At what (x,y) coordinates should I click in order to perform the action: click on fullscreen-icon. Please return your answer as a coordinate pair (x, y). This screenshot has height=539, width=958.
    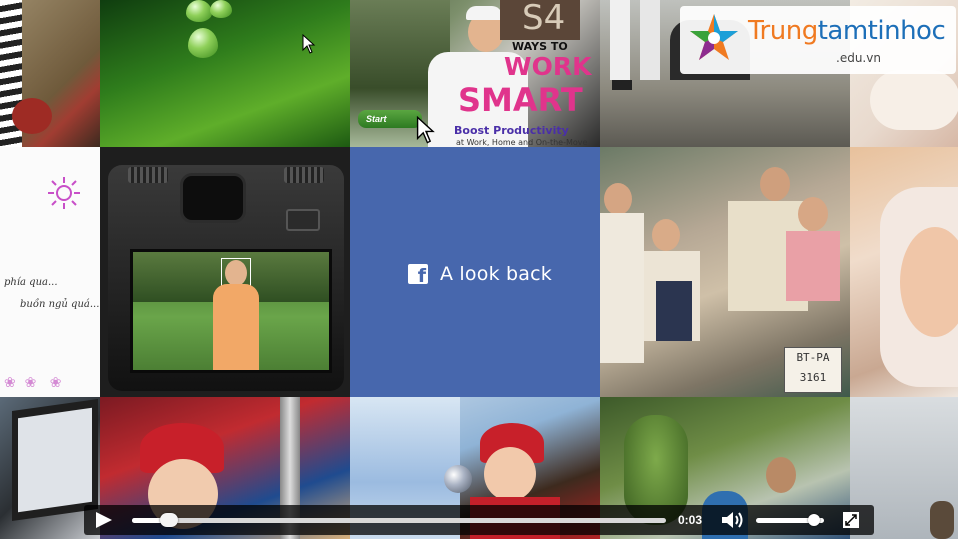
    Looking at the image, I should click on (851, 520).